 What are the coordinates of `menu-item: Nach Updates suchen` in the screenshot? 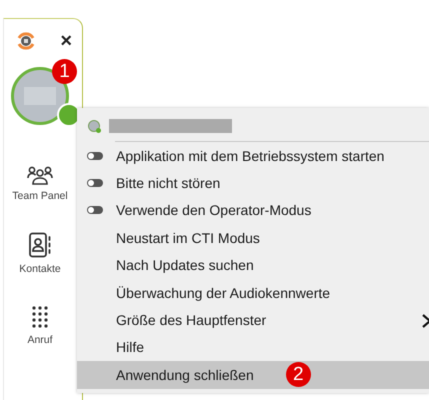 It's located at (253, 265).